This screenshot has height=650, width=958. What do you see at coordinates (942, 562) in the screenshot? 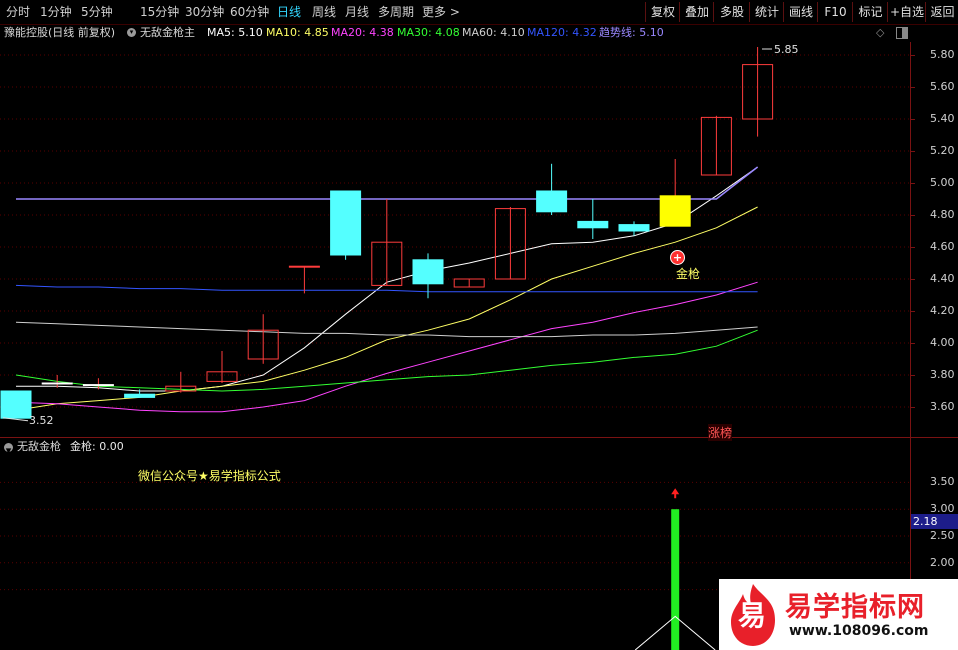
I see `signal-tick-label: 2.00` at bounding box center [942, 562].